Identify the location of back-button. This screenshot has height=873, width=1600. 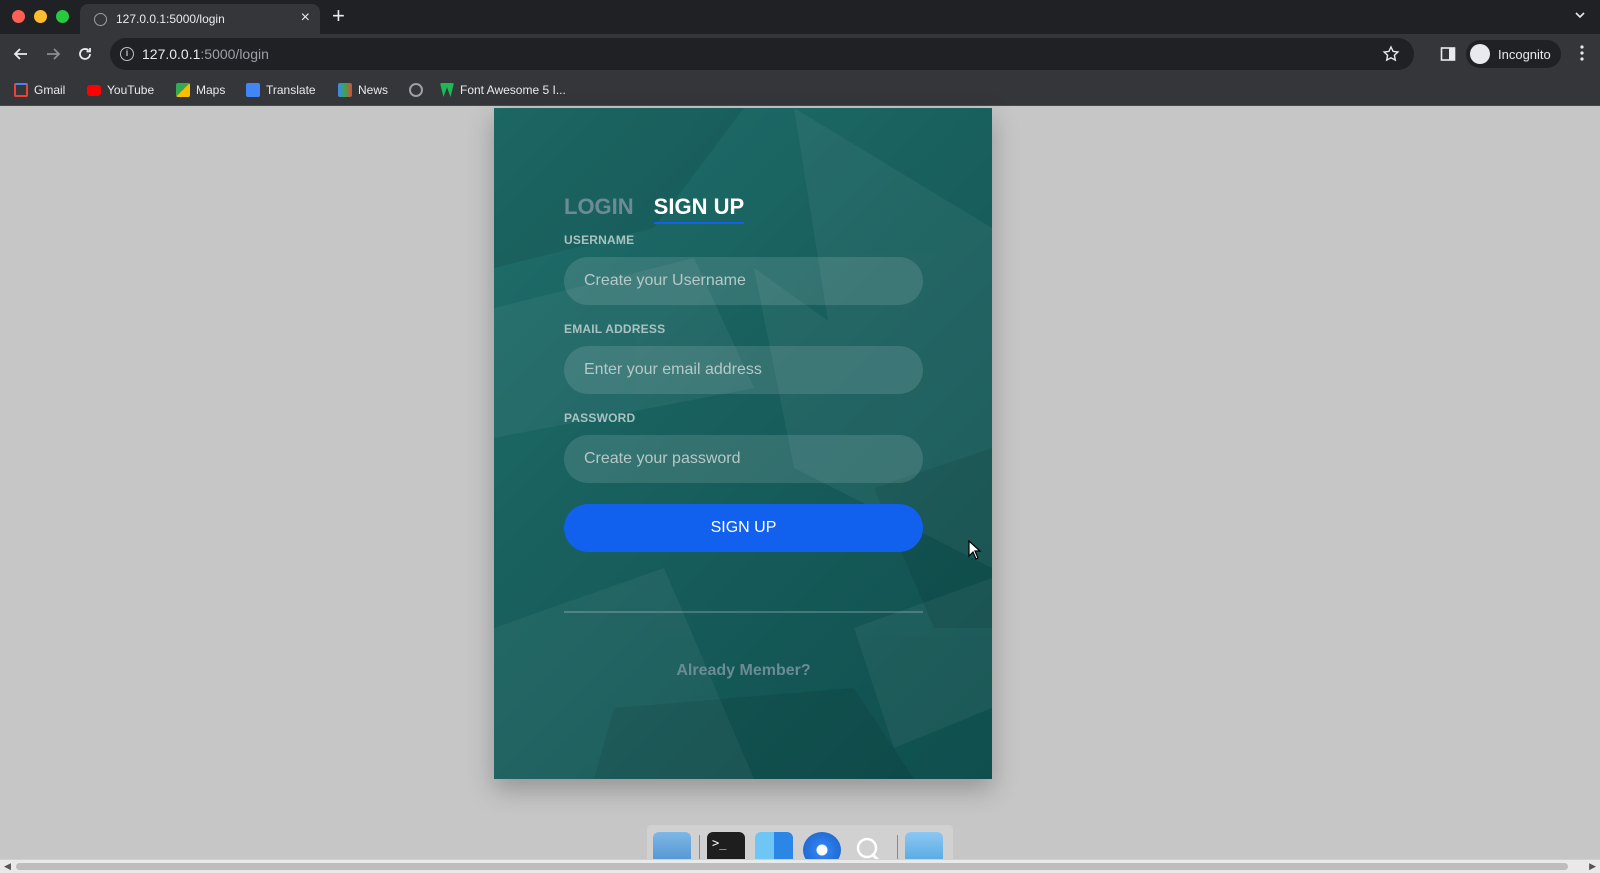
(21, 54).